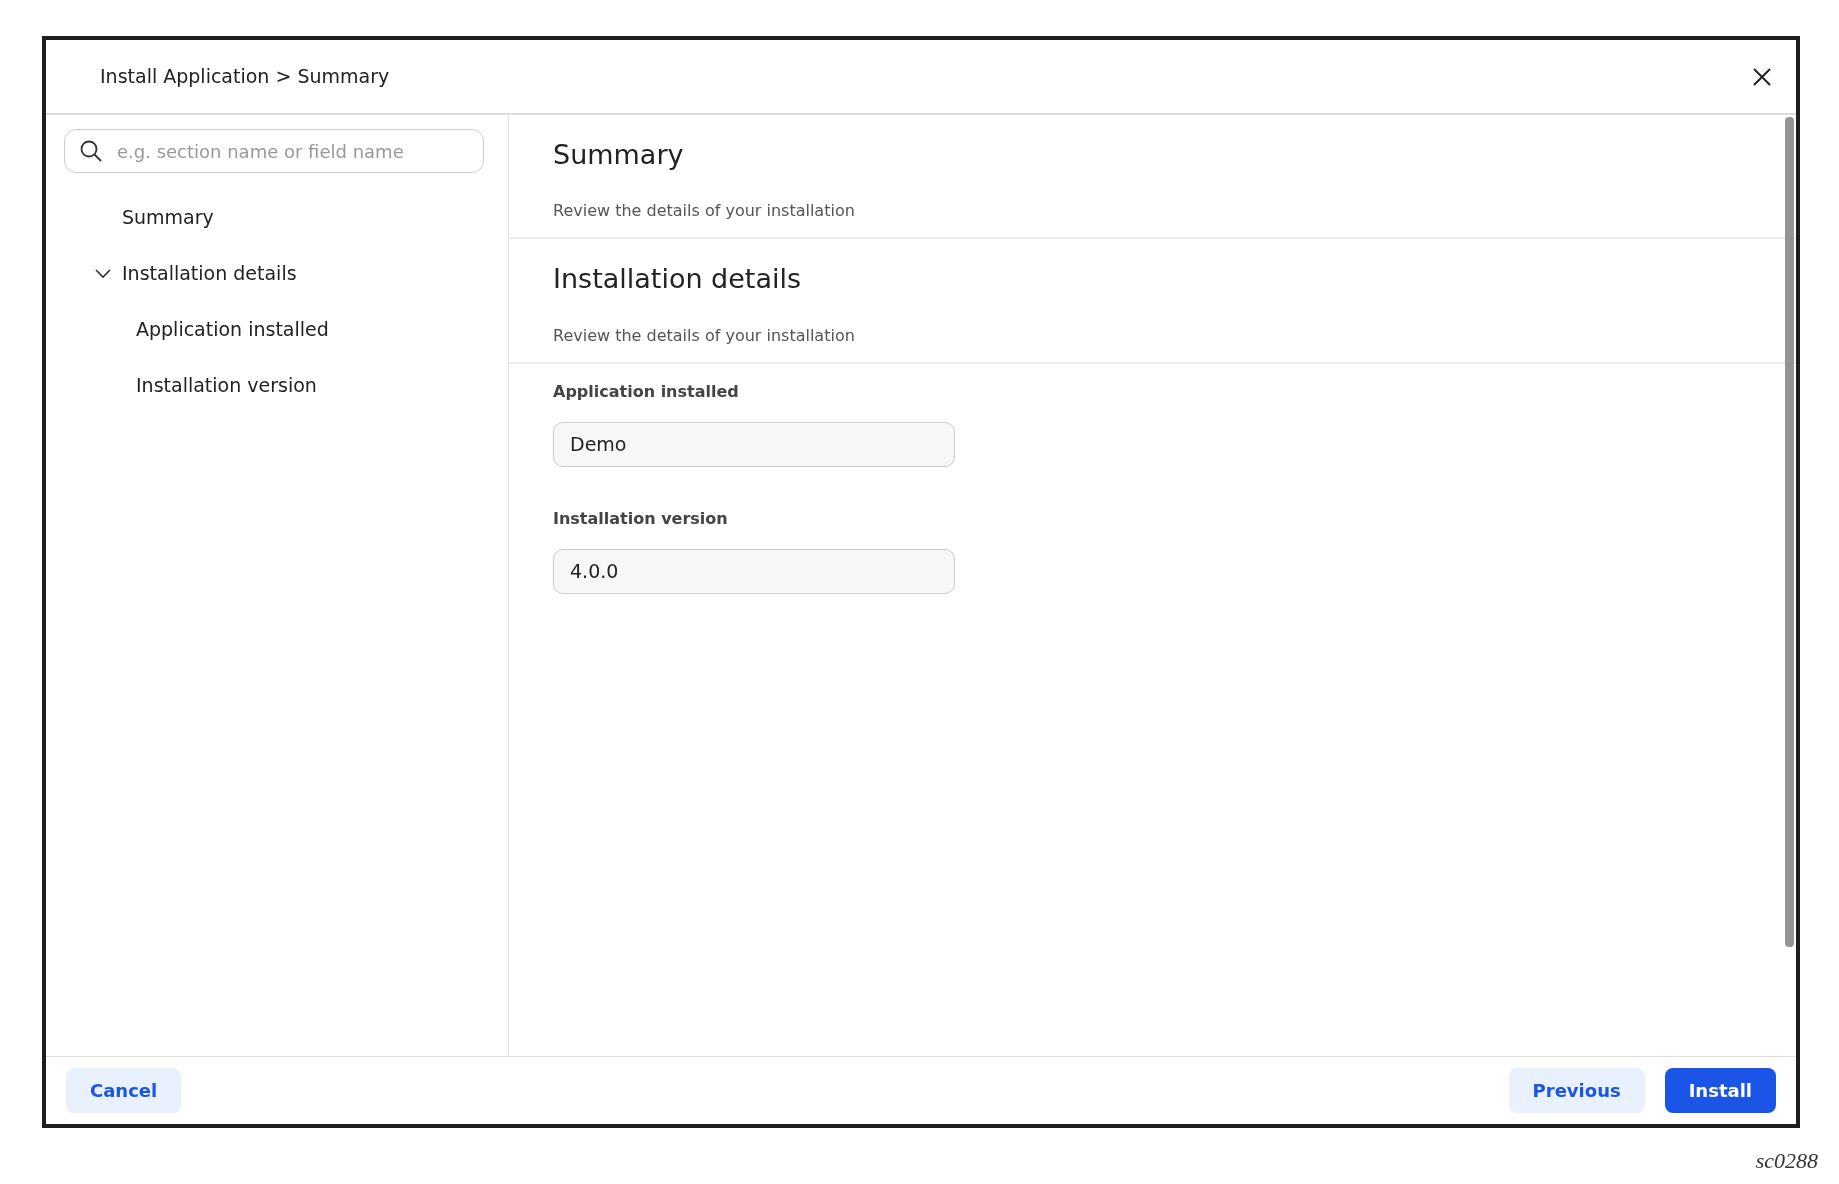  What do you see at coordinates (754, 571) in the screenshot?
I see `input-field: 4.0.0` at bounding box center [754, 571].